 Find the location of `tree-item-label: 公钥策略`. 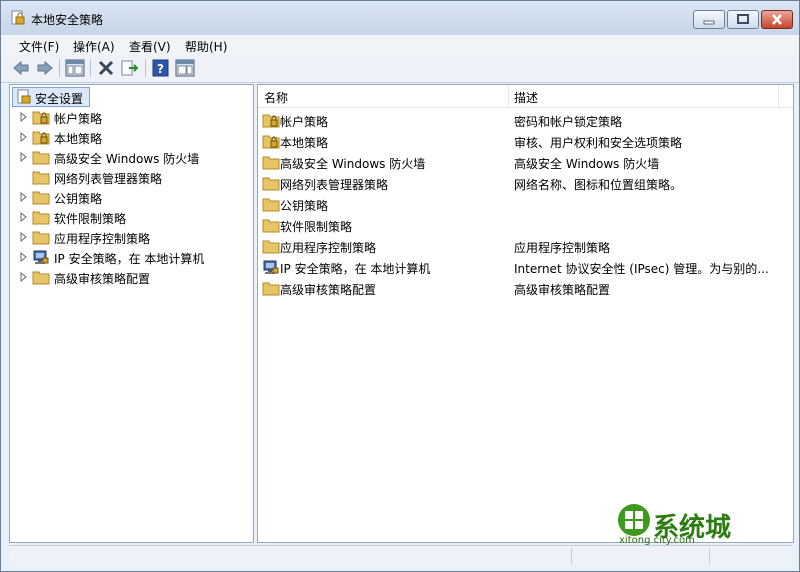

tree-item-label: 公钥策略 is located at coordinates (78, 199).